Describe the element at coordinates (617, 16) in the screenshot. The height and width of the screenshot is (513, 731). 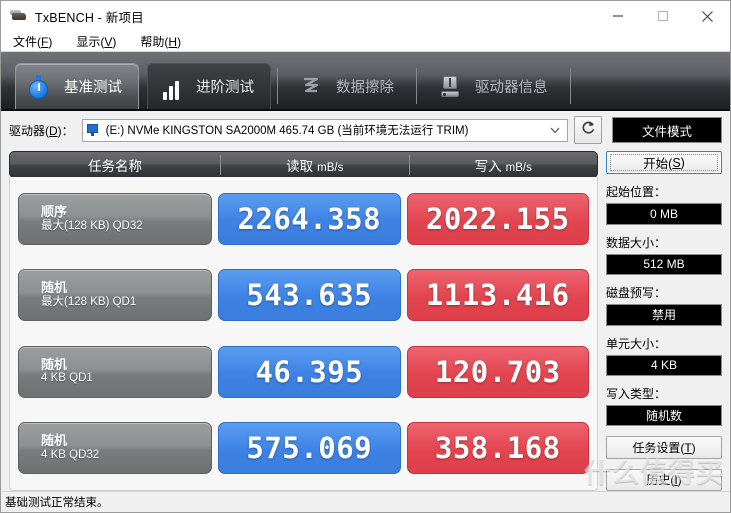
I see `minimize-icon` at that location.